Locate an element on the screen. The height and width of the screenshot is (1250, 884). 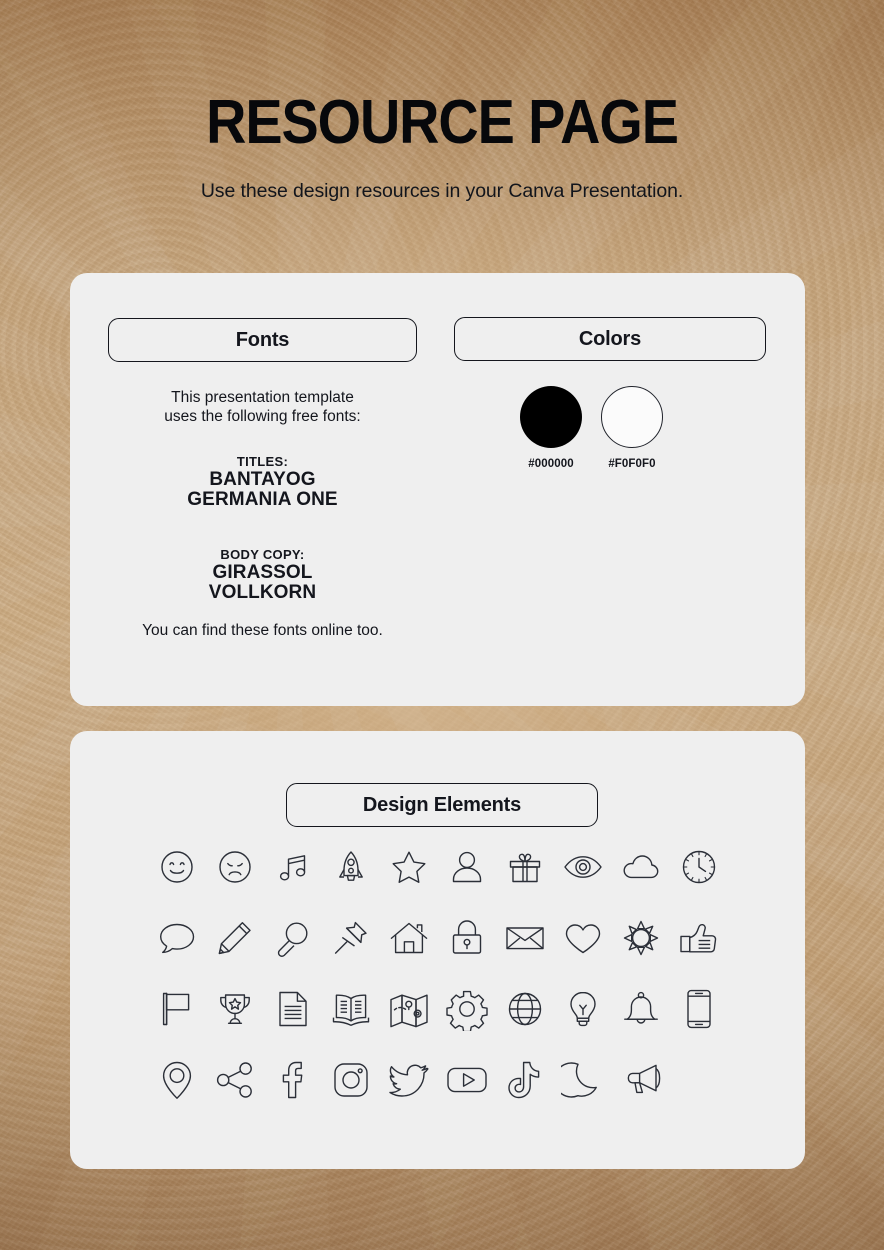
location-pin-icon is located at coordinates (177, 1080).